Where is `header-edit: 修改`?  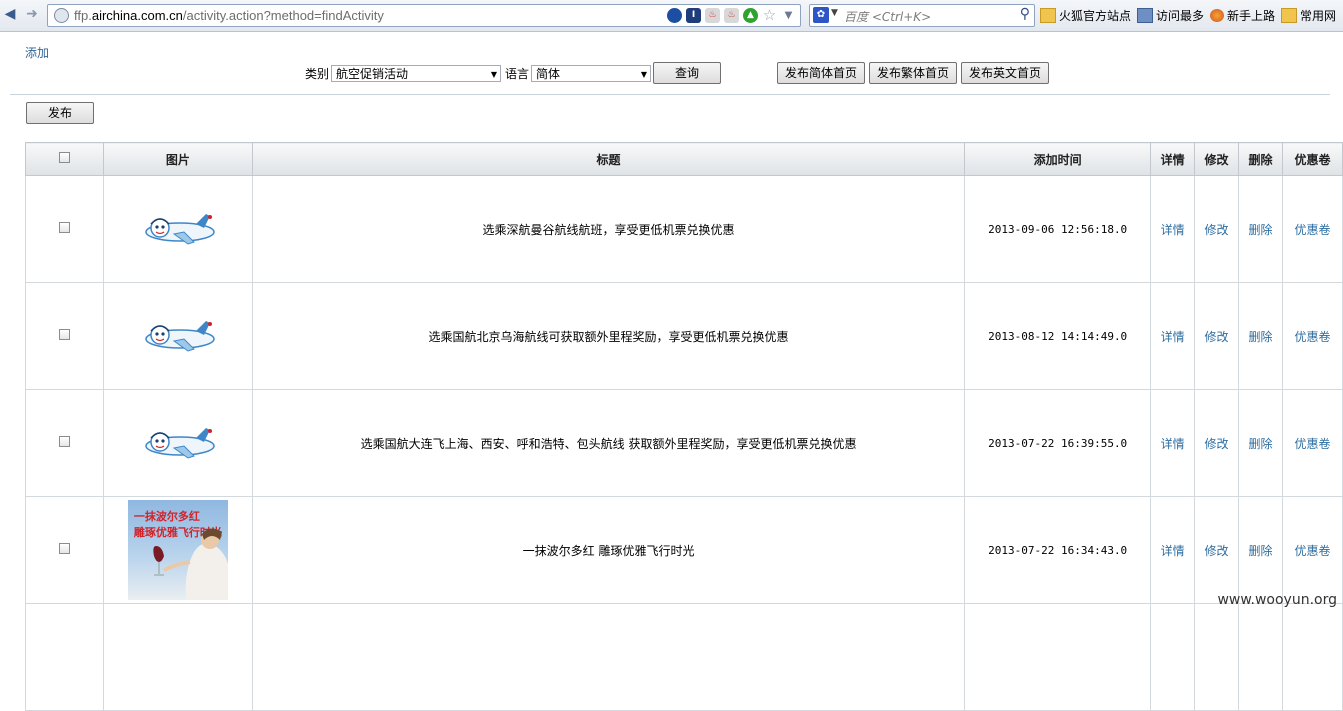 header-edit: 修改 is located at coordinates (1217, 159).